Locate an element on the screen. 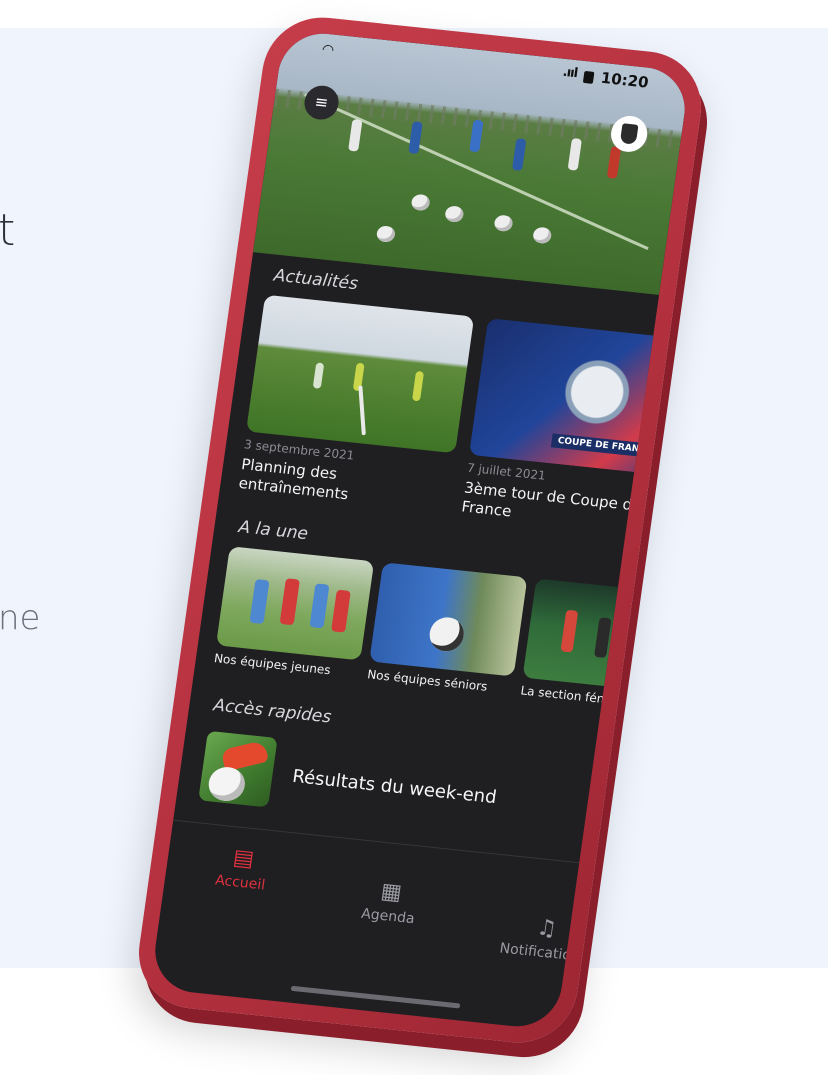 Image resolution: width=828 pixels, height=1075 pixels. featured-card: Nos équipes séniors is located at coordinates (447, 629).